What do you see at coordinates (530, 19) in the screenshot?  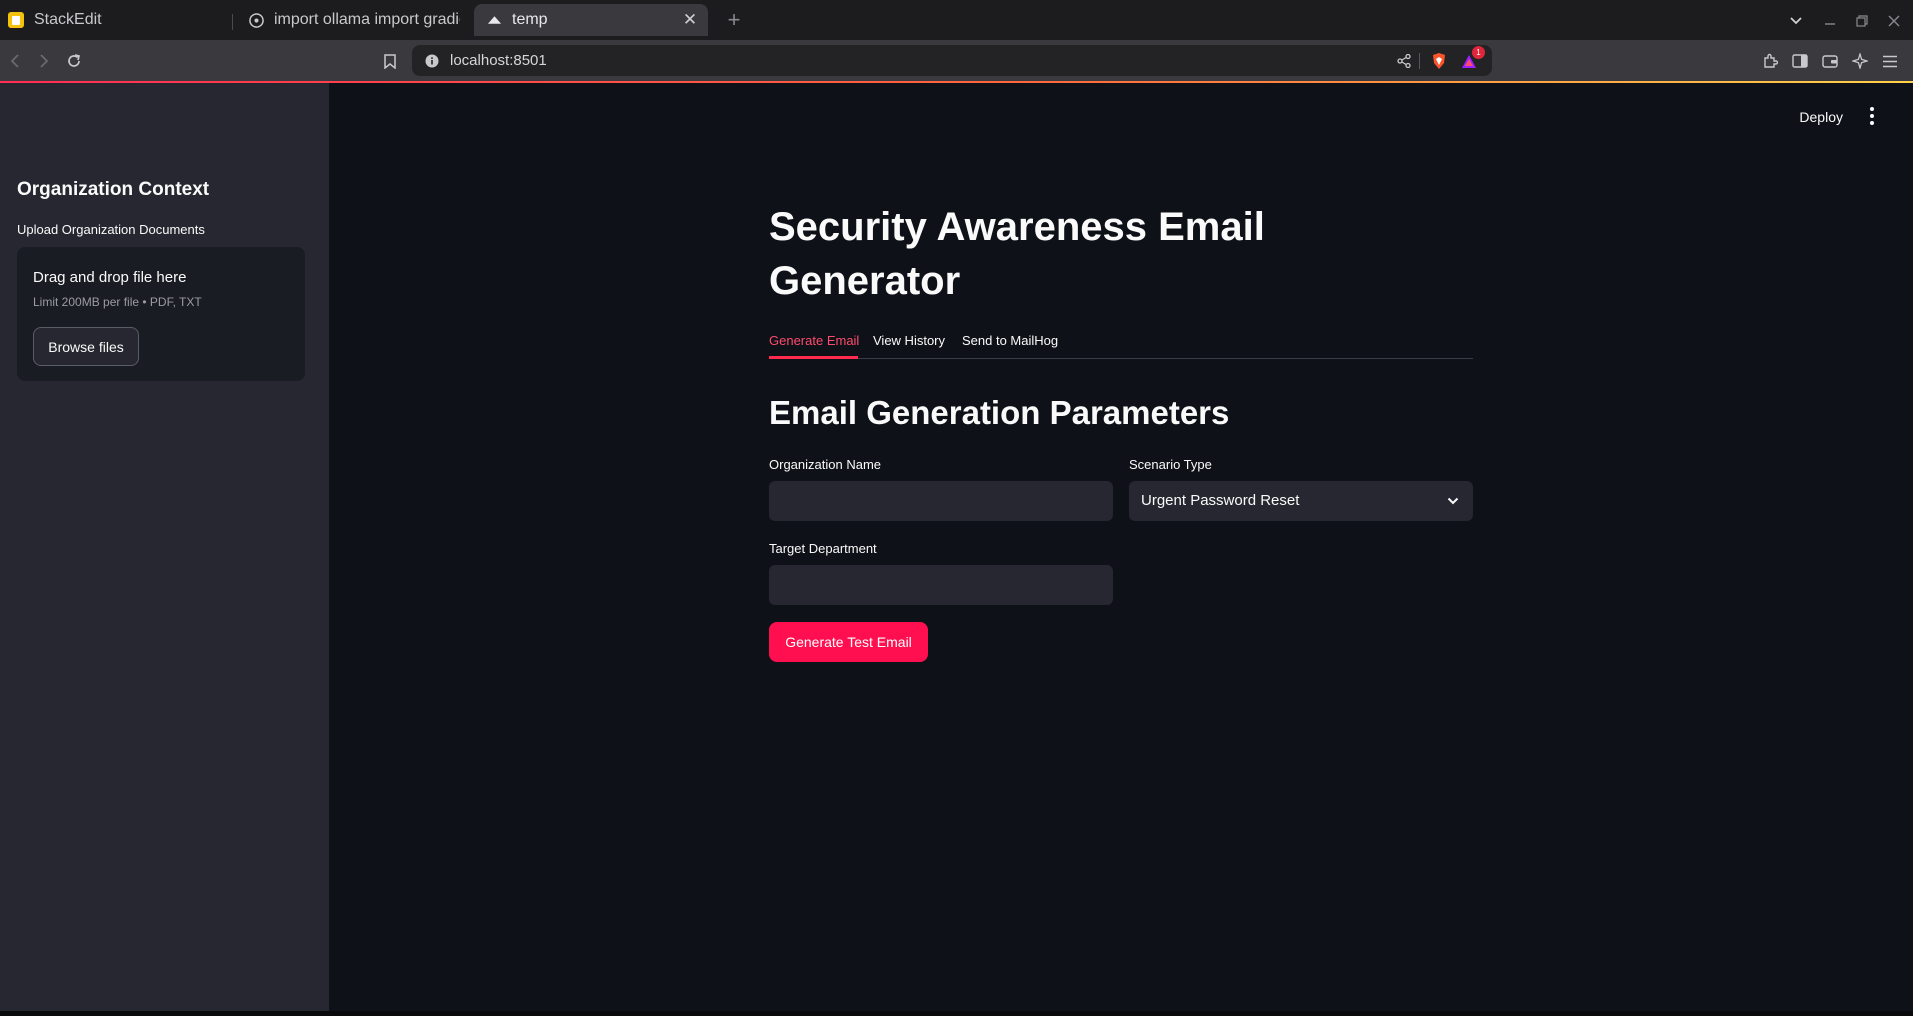 I see `tab-title: temp` at bounding box center [530, 19].